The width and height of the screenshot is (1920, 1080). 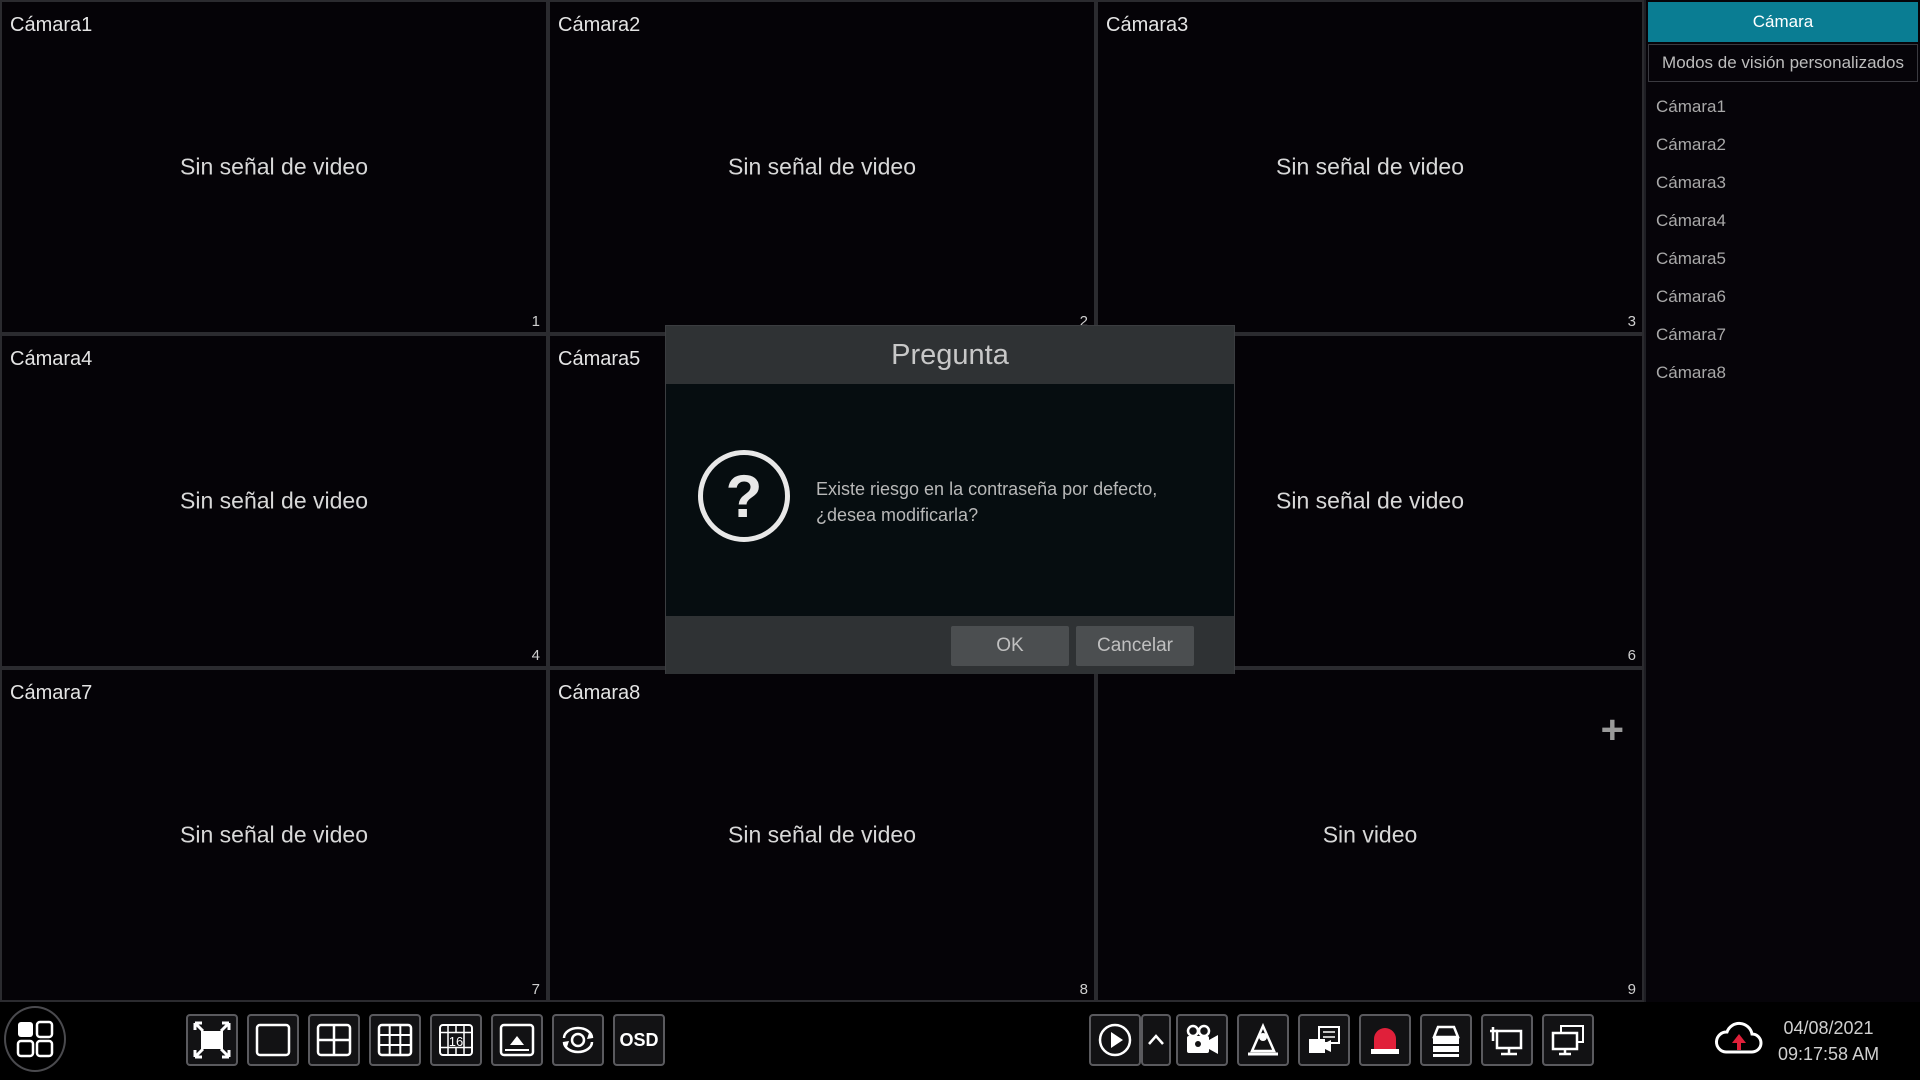 I want to click on layout-16-label: 16, so click(x=456, y=1041).